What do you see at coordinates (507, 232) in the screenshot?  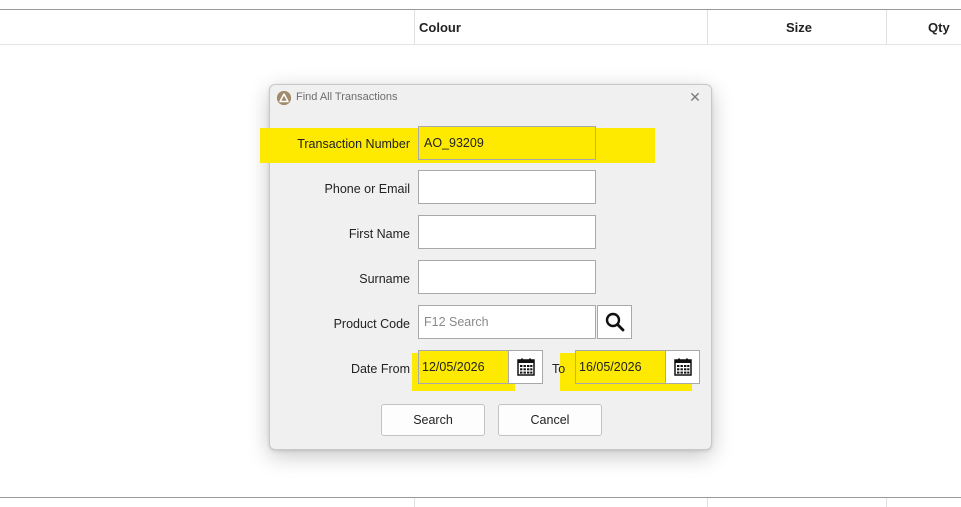 I see `first-name-input` at bounding box center [507, 232].